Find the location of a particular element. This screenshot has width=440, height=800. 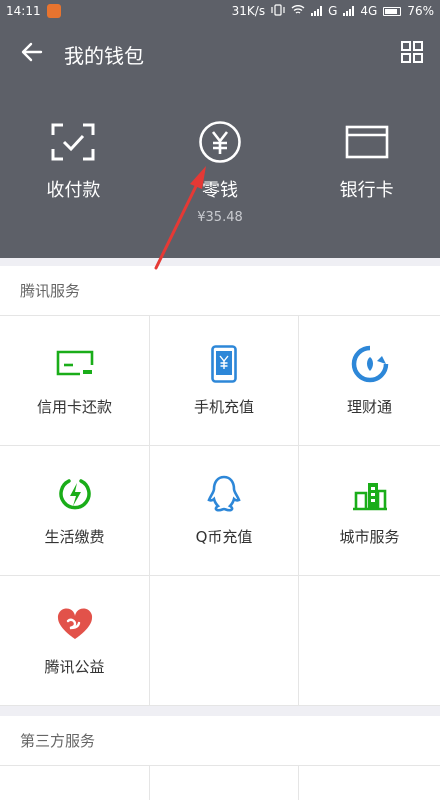

third-party-grid is located at coordinates (220, 783).